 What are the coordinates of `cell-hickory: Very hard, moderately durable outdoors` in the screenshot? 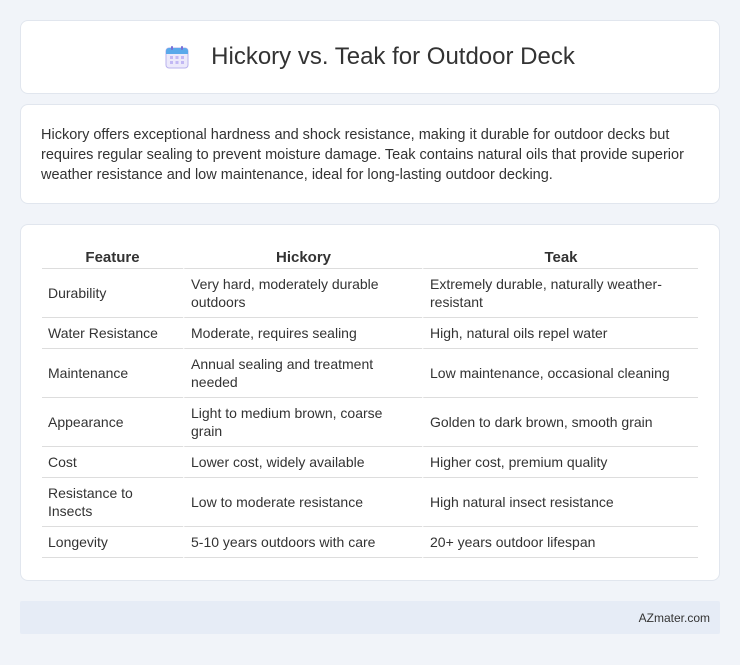 It's located at (302, 293).